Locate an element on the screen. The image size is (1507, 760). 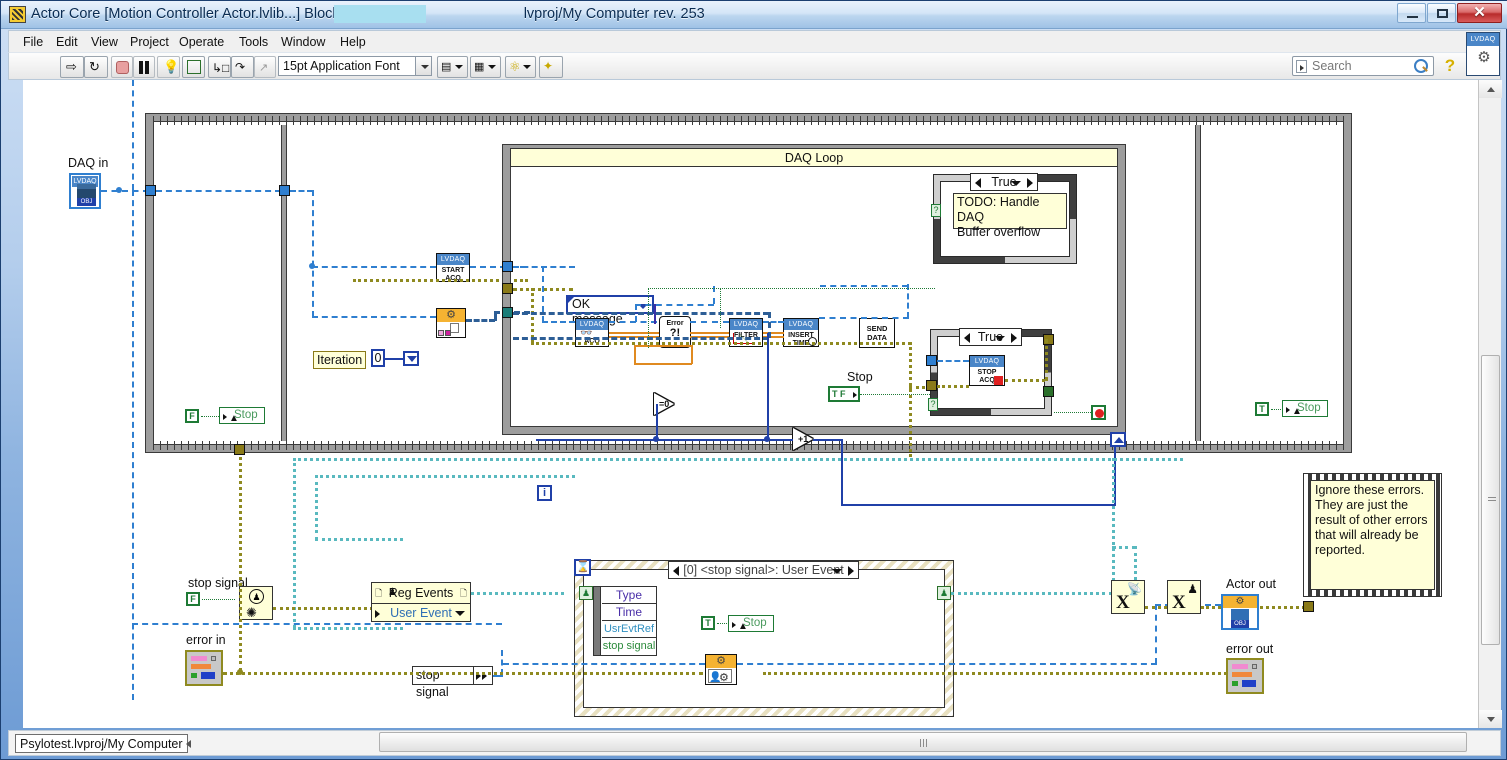
iteration-terminal: i is located at coordinates (544, 493).